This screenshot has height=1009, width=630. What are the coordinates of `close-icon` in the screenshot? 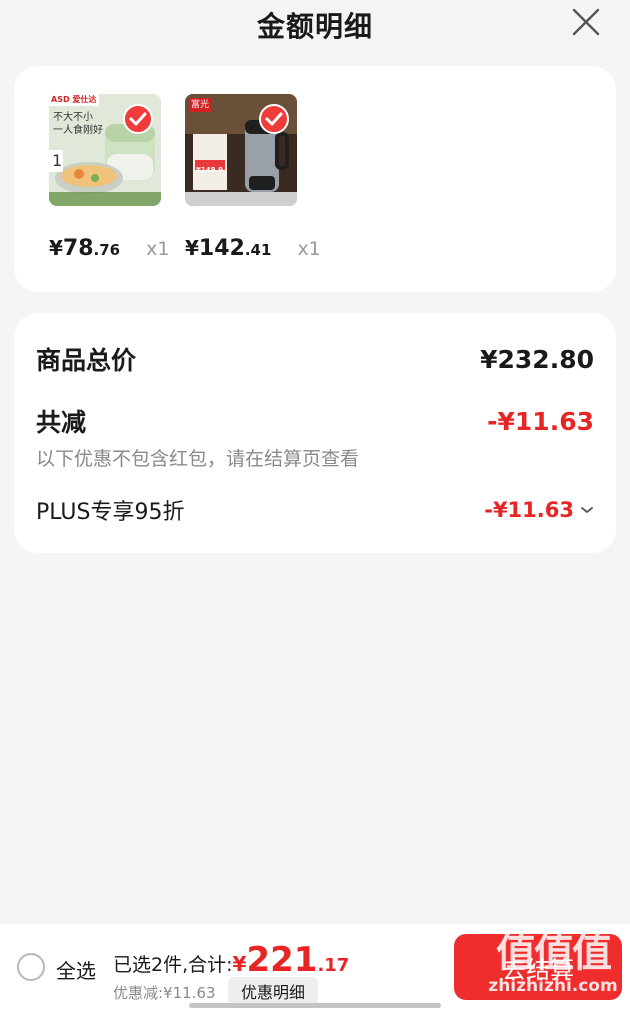 It's located at (586, 22).